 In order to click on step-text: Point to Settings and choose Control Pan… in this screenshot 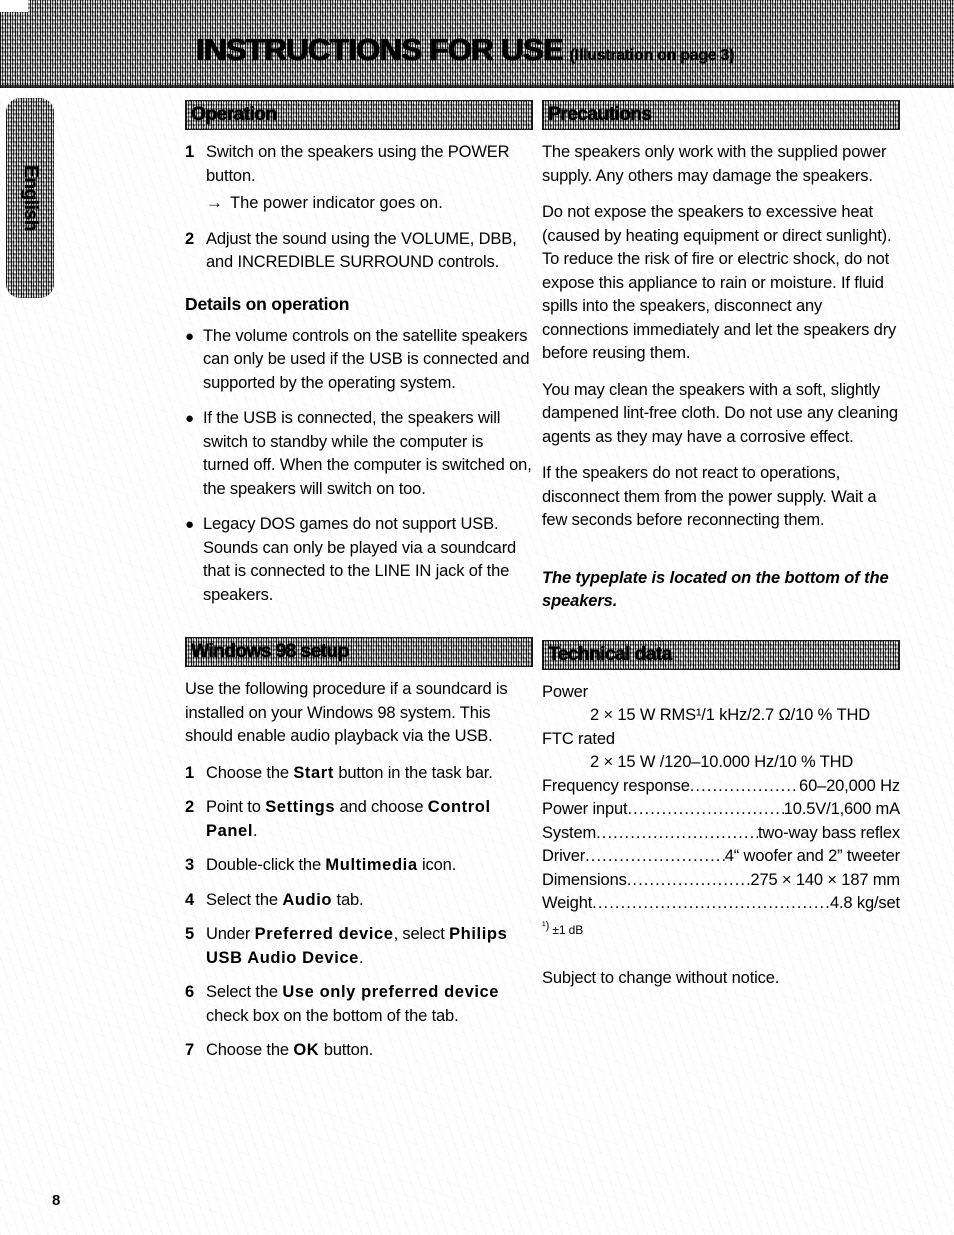, I will do `click(369, 819)`.